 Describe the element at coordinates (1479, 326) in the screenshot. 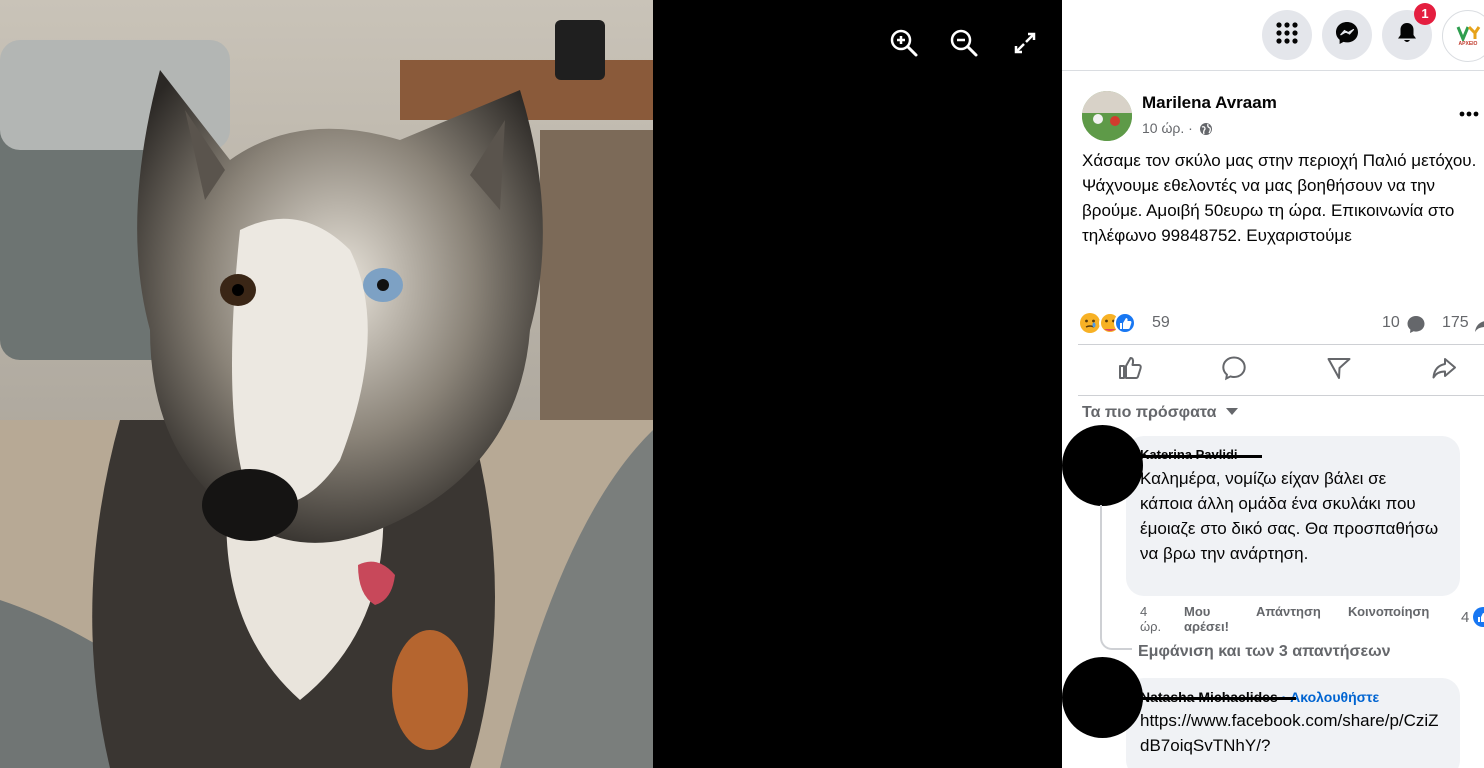

I see `share-count-icon` at that location.